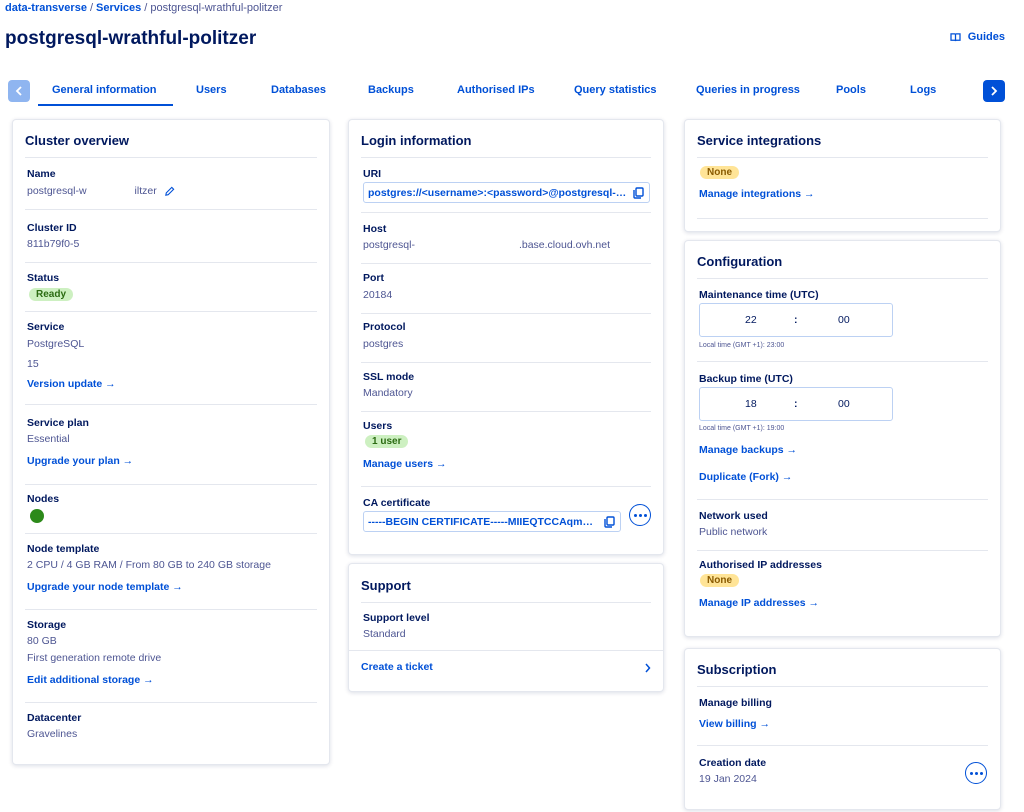  Describe the element at coordinates (211, 90) in the screenshot. I see `tab-users: Users` at that location.